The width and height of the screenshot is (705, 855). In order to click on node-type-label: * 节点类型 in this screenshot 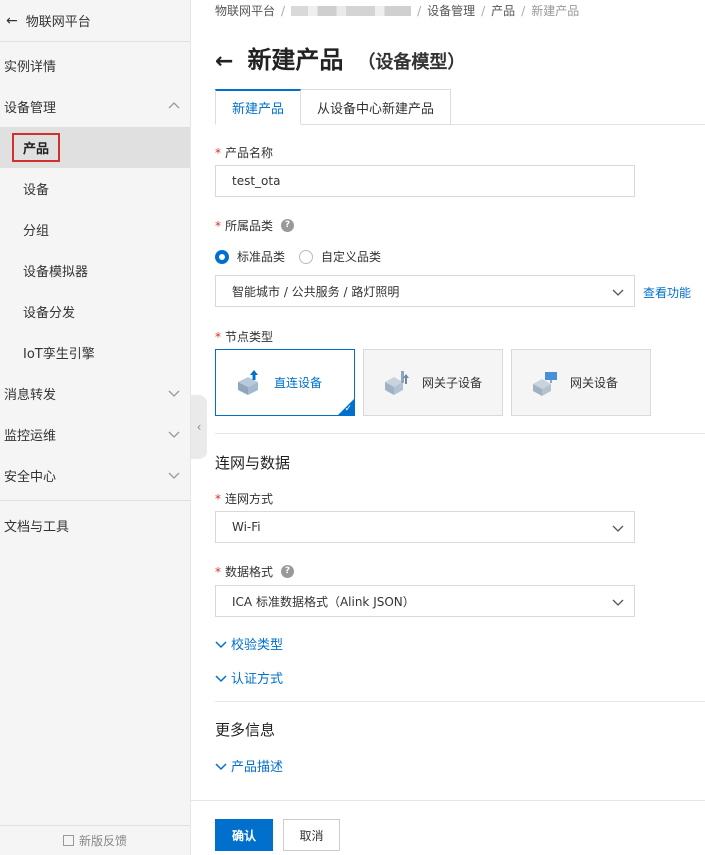, I will do `click(244, 336)`.